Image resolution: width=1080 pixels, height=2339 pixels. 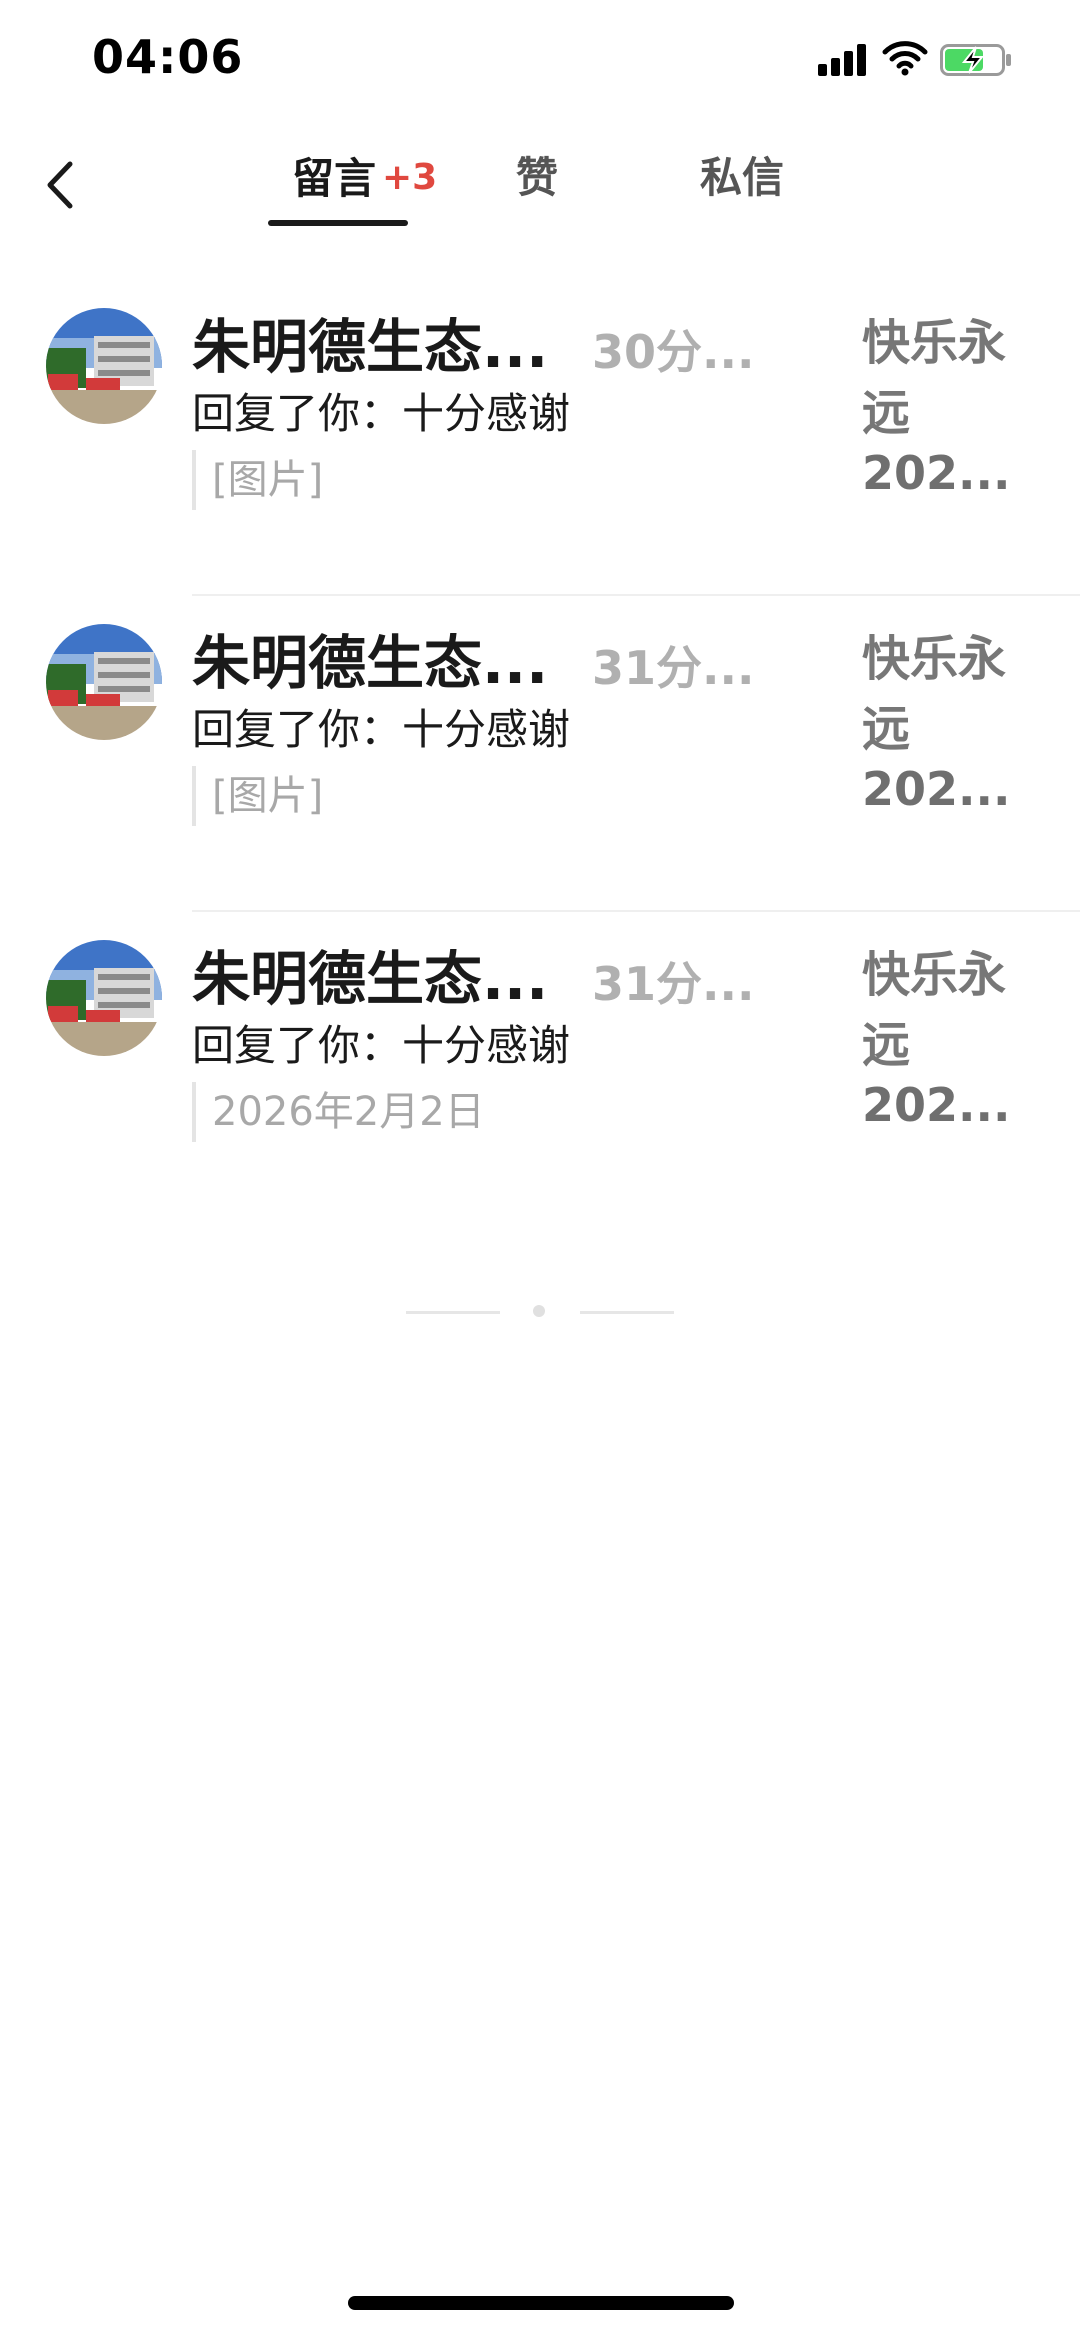 I want to click on tab-likes: 赞, so click(x=537, y=188).